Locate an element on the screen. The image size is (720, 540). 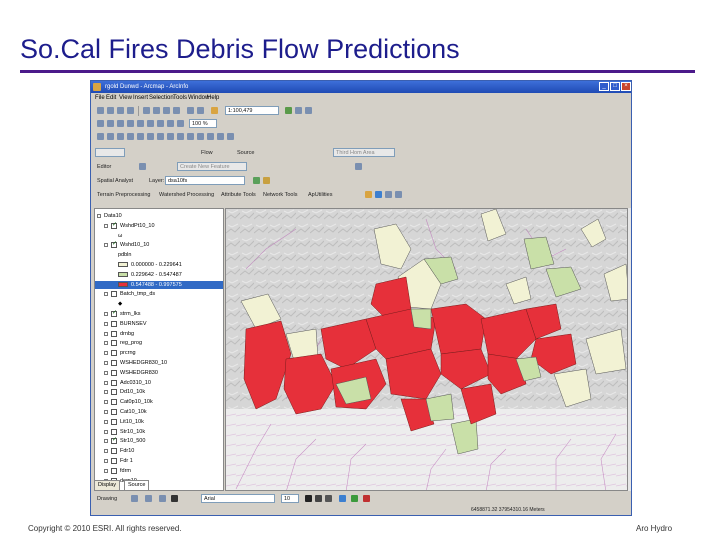
next-extent-icon is located at coordinates (170, 136).